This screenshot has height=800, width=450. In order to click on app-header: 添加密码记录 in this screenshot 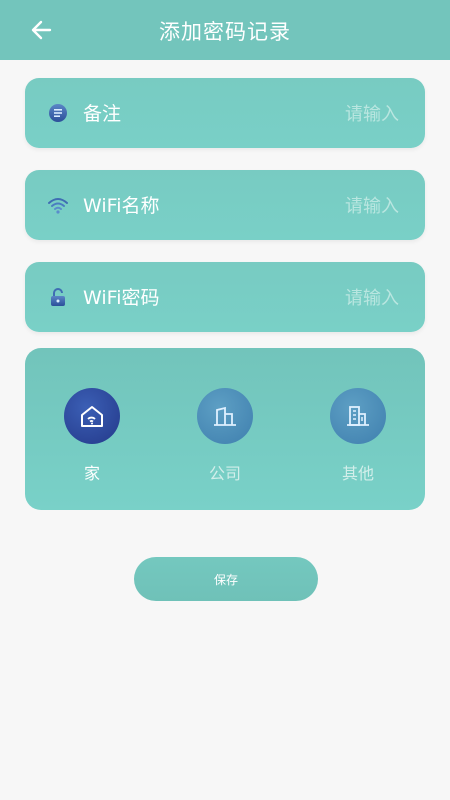, I will do `click(225, 30)`.